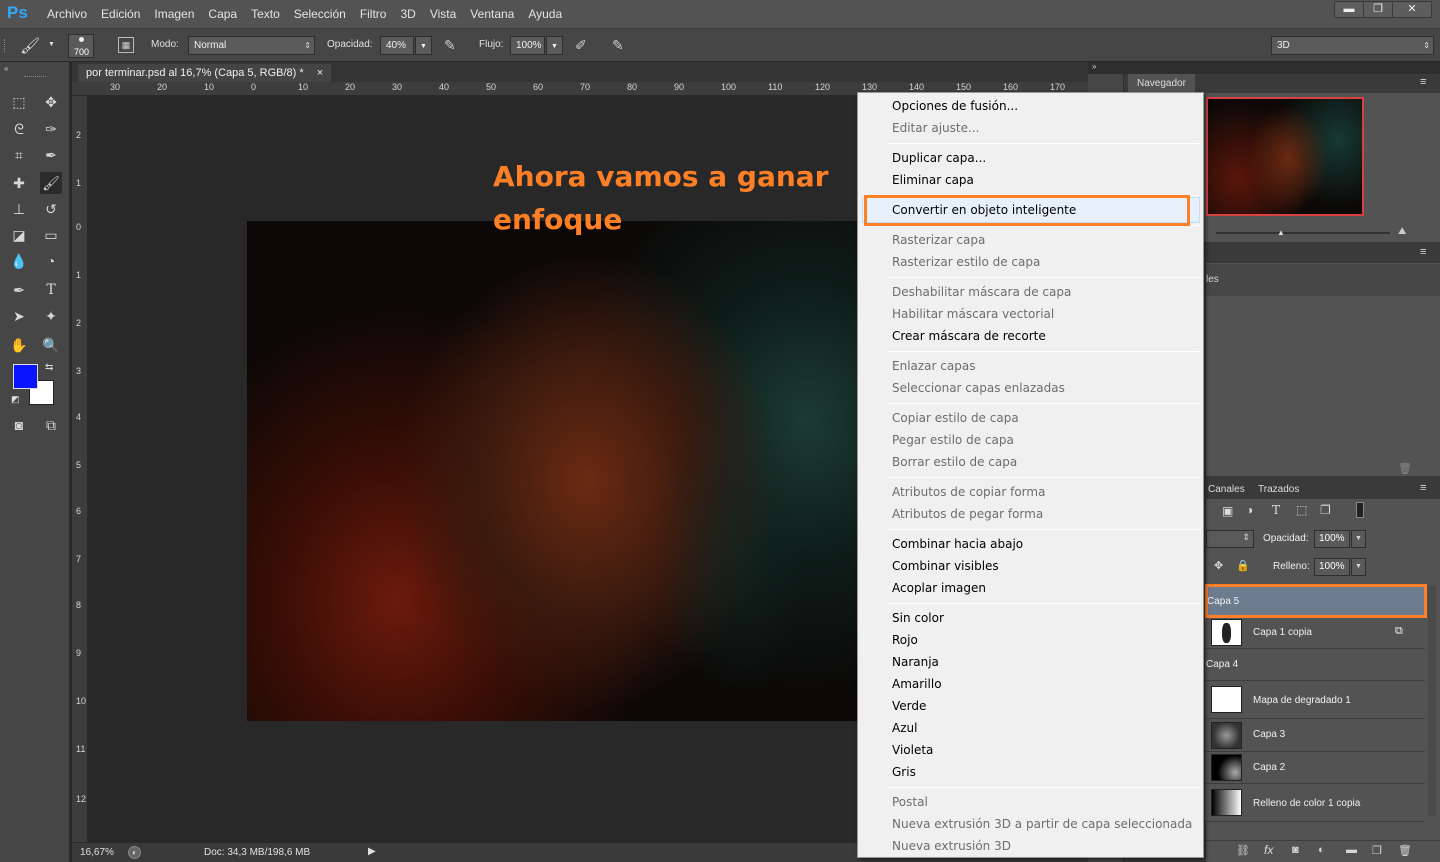 The image size is (1440, 862). I want to click on collapse-icon: «, so click(6, 68).